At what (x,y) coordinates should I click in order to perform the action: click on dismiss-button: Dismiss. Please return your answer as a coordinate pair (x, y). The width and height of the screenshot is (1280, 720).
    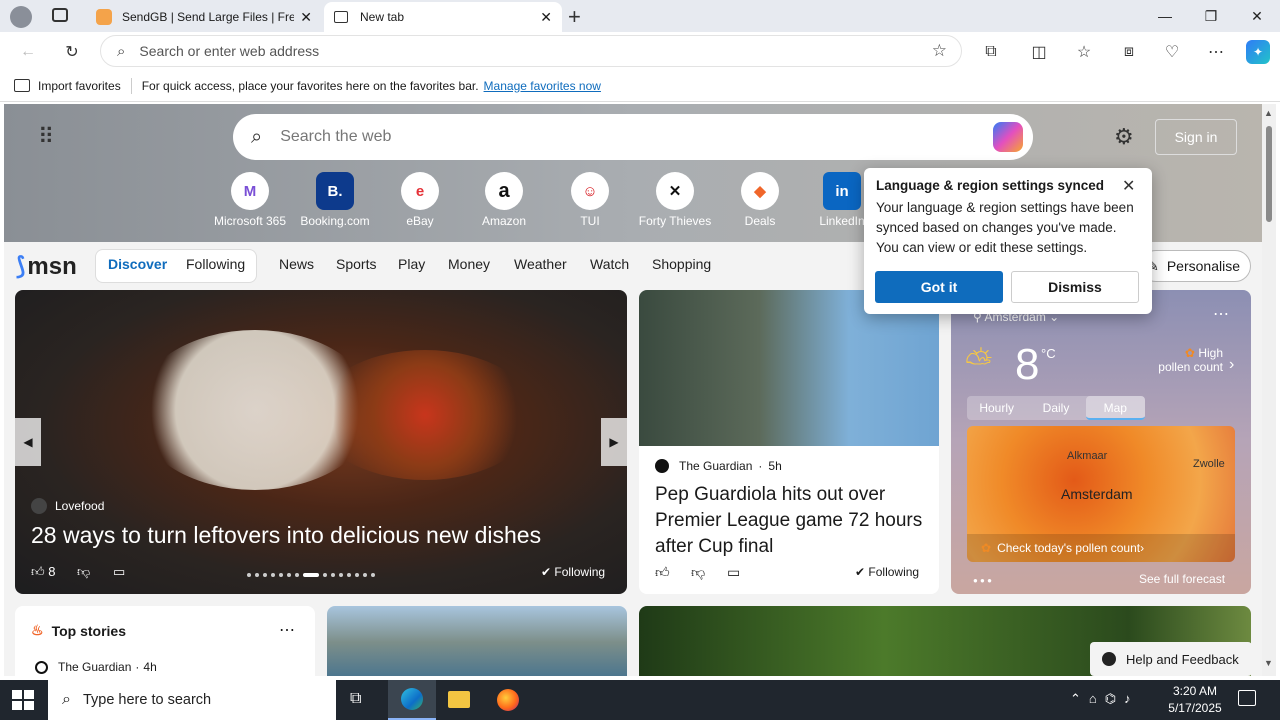
    Looking at the image, I should click on (1075, 287).